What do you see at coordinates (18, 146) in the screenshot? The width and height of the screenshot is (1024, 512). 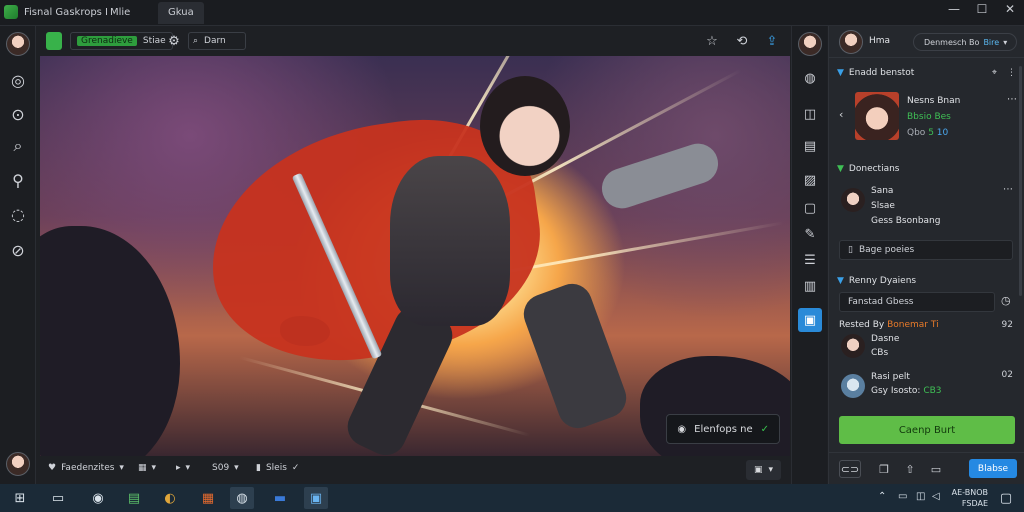 I see `search-icon: ⌕` at bounding box center [18, 146].